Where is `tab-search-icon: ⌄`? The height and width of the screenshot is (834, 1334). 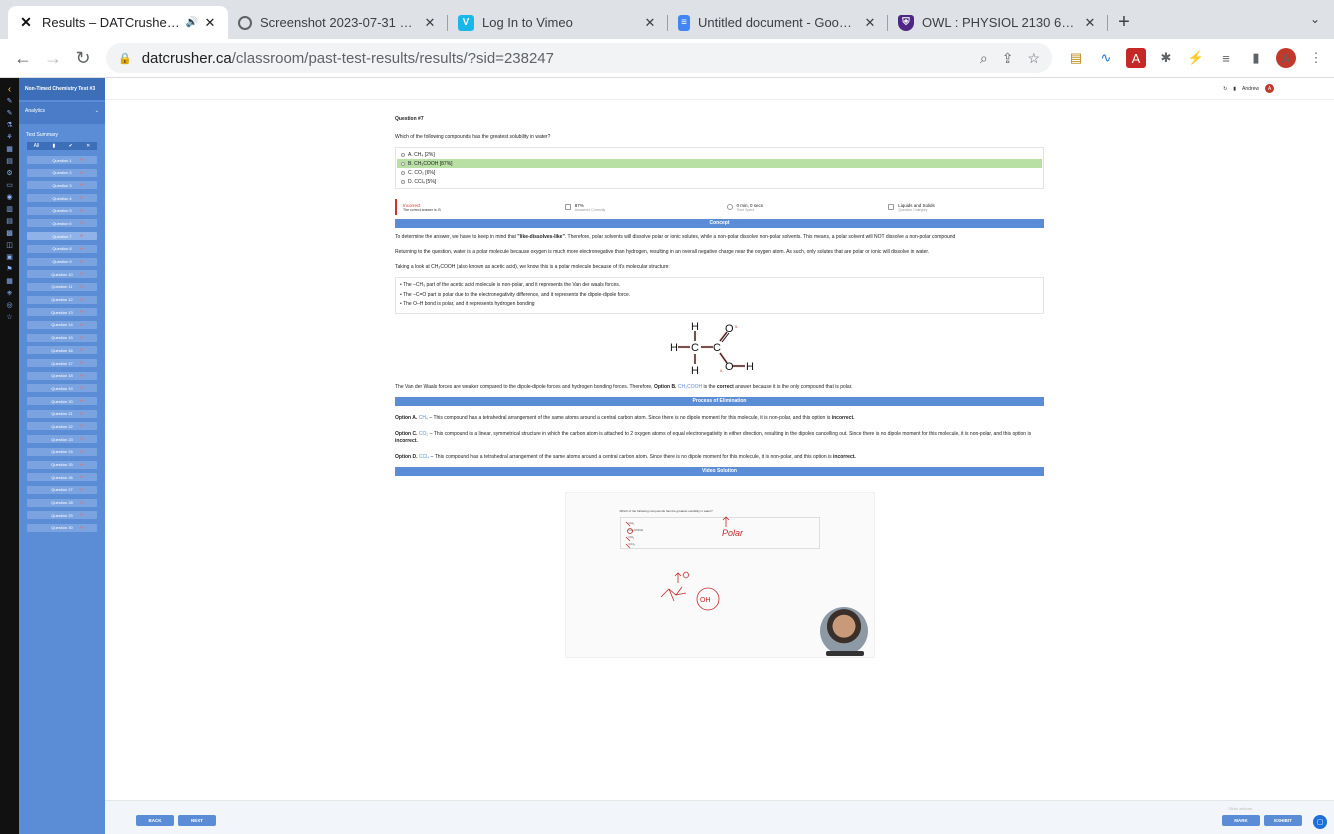
tab-search-icon: ⌄ is located at coordinates (1315, 19).